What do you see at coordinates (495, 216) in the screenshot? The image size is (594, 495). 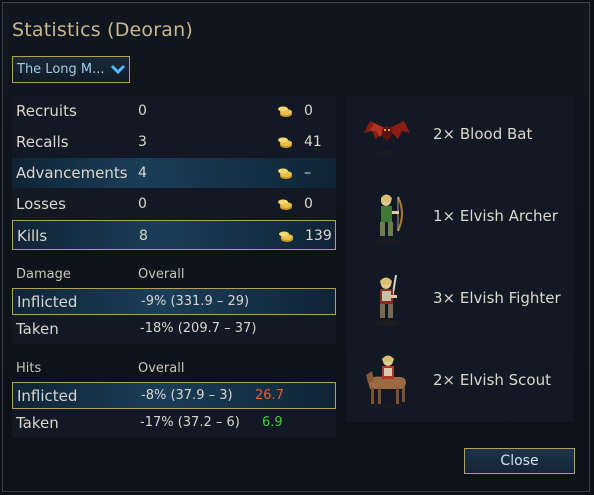 I see `unit-name: 1× Elvish Archer` at bounding box center [495, 216].